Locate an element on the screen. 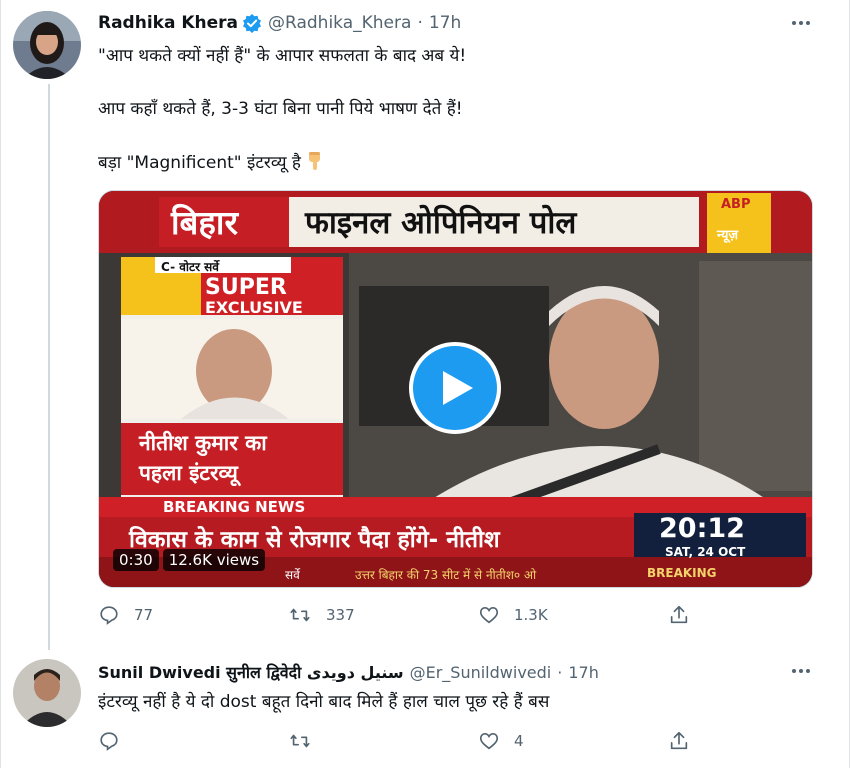 This screenshot has height=768, width=850. author-name: Radhika Khera is located at coordinates (168, 23).